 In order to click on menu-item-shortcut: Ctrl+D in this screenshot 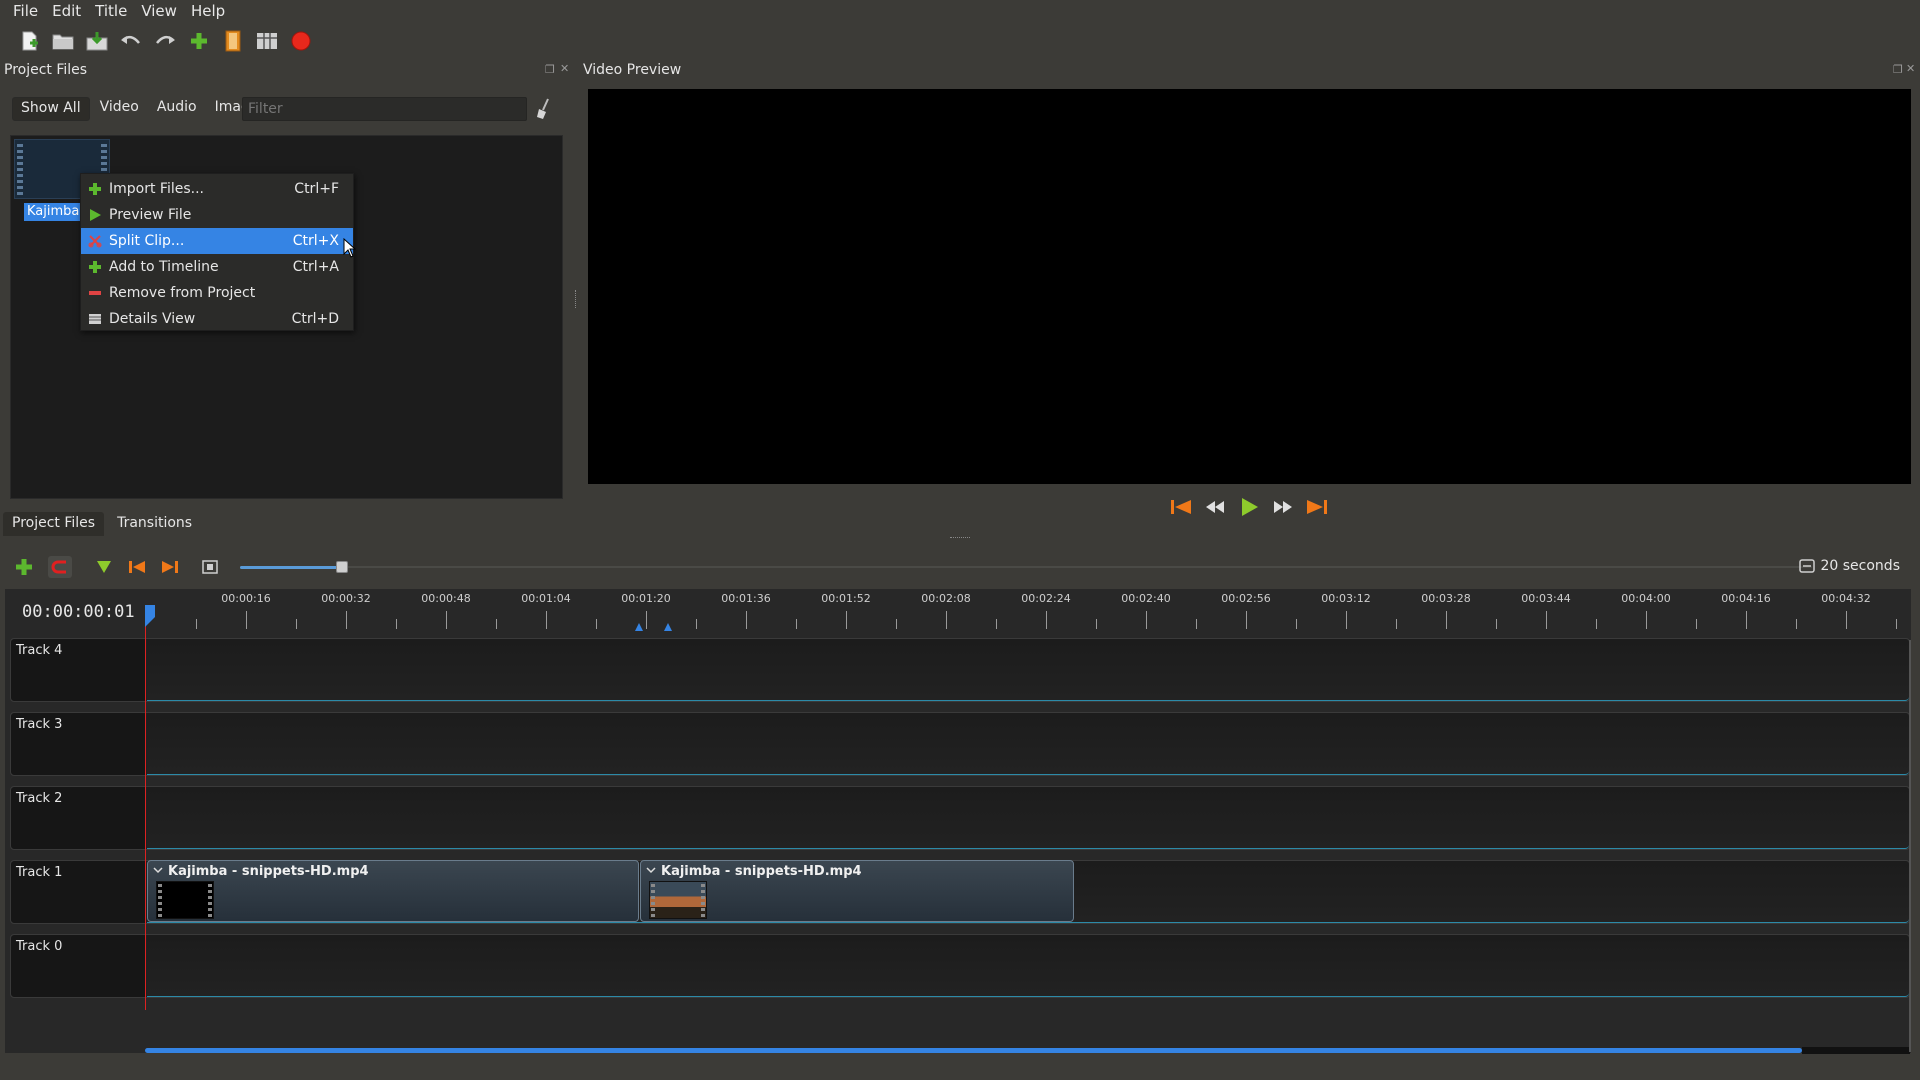, I will do `click(315, 319)`.